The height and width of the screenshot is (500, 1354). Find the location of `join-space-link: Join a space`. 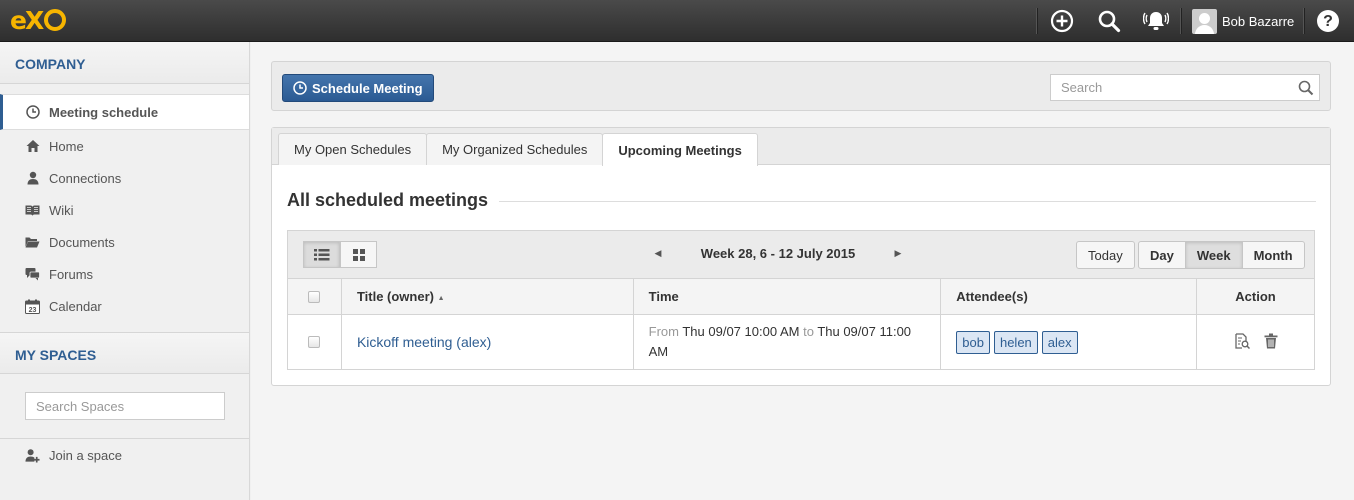

join-space-link: Join a space is located at coordinates (124, 455).